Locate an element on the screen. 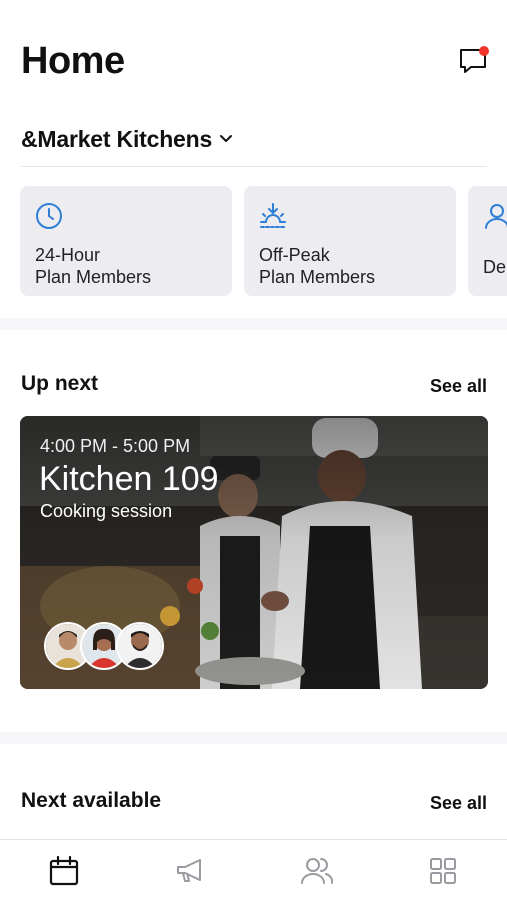 The image size is (507, 900). people-icon is located at coordinates (317, 871).